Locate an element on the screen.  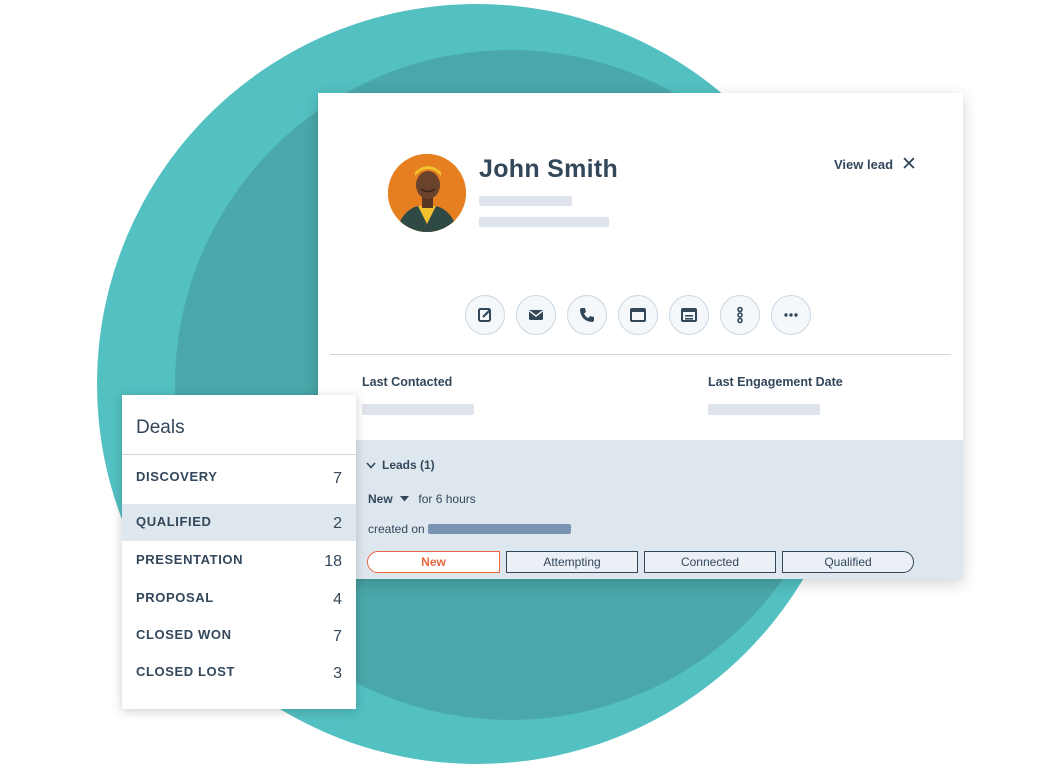
call-button is located at coordinates (587, 315).